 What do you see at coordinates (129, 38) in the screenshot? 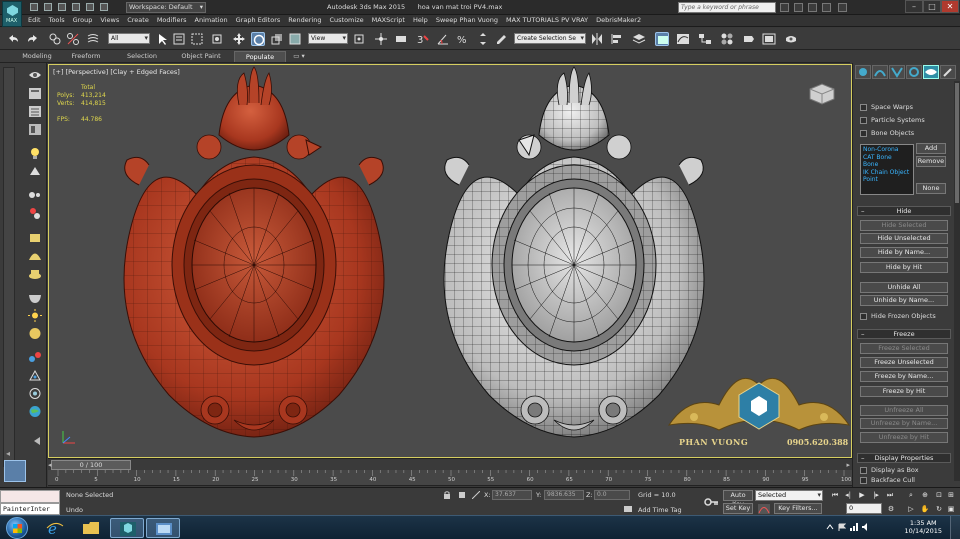
I see `selection-filter-dropdown: All` at bounding box center [129, 38].